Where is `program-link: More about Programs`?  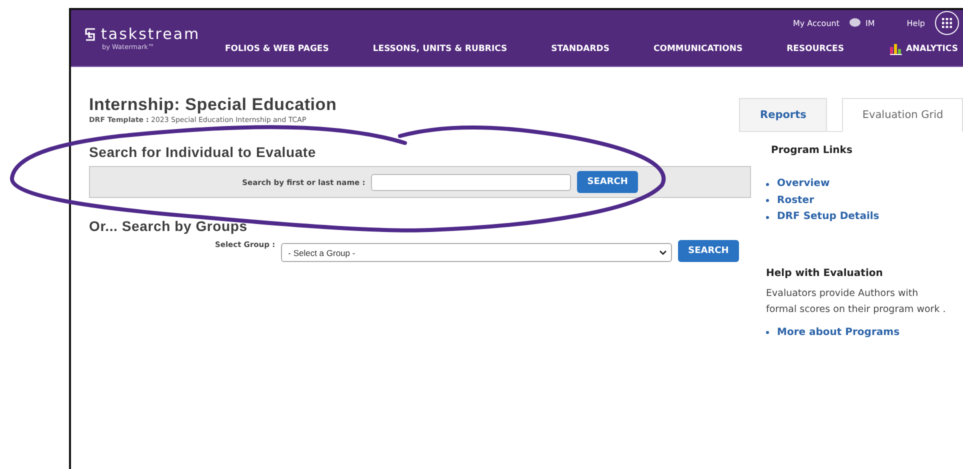
program-link: More about Programs is located at coordinates (838, 332).